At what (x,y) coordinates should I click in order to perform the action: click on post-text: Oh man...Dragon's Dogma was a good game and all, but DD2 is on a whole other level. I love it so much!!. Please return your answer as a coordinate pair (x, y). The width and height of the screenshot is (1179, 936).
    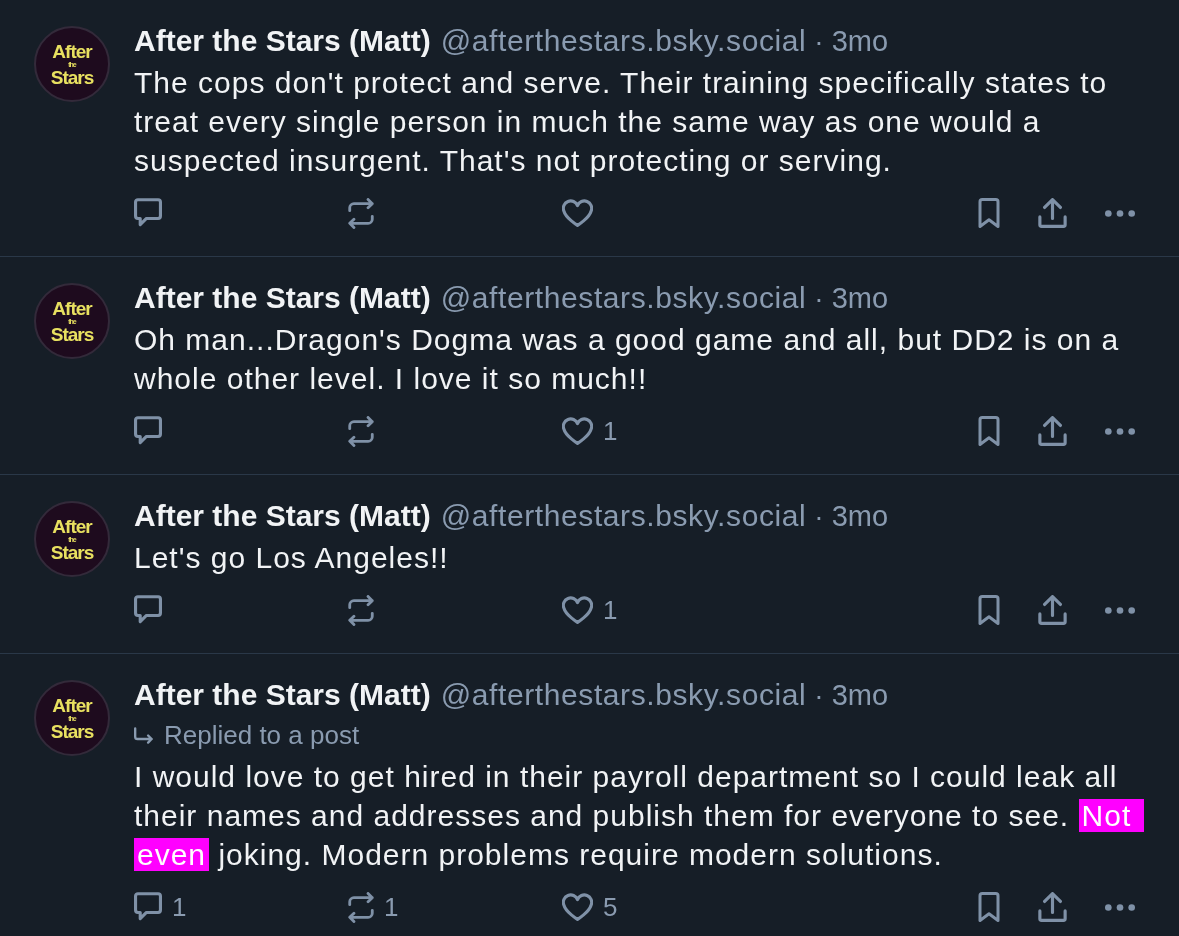
    Looking at the image, I should click on (627, 359).